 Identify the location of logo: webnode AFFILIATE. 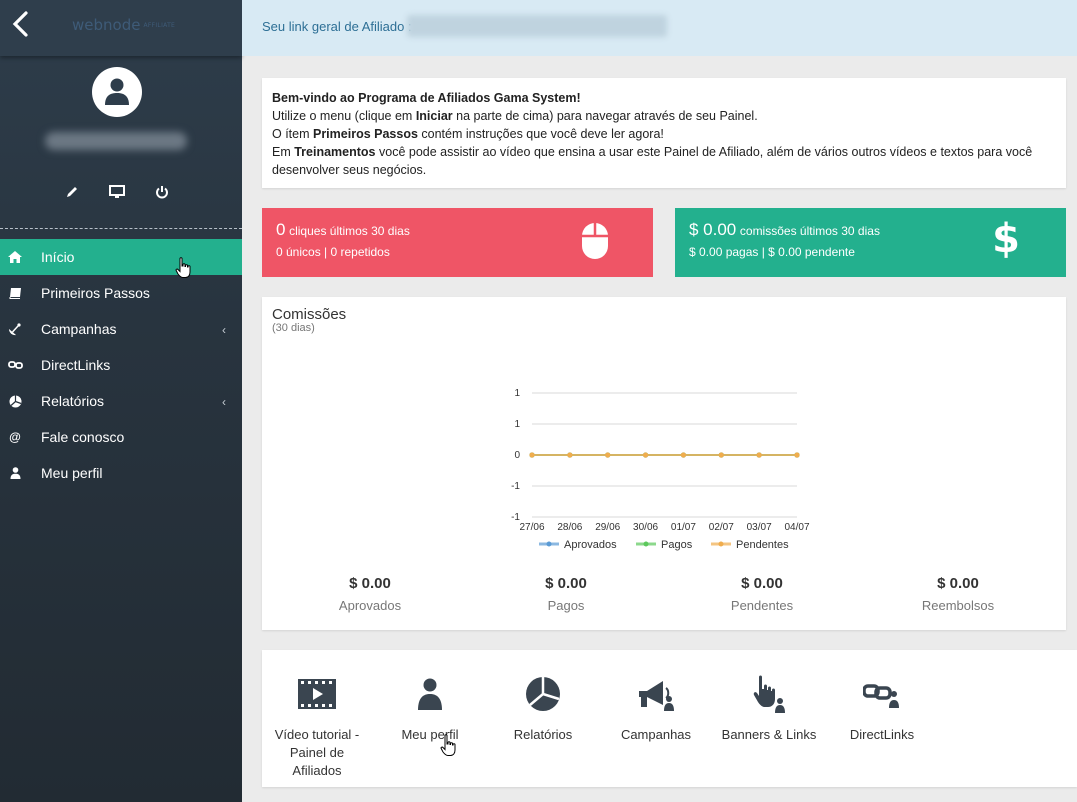
(124, 25).